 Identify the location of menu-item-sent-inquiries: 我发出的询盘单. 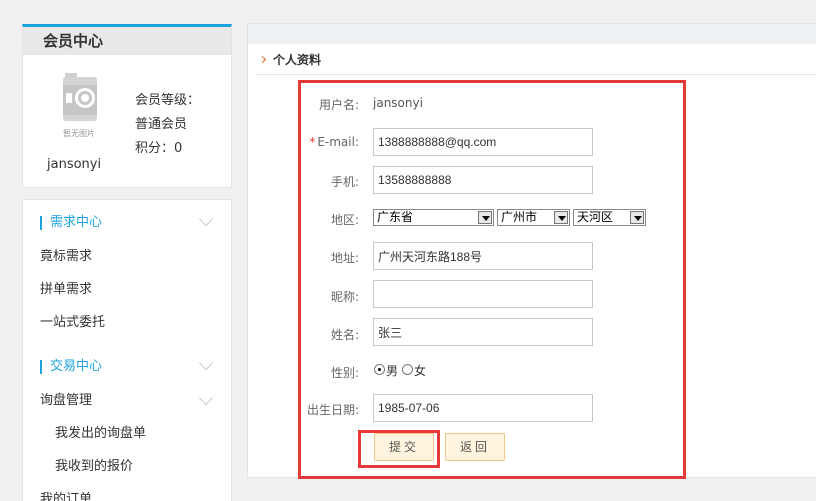
(100, 434).